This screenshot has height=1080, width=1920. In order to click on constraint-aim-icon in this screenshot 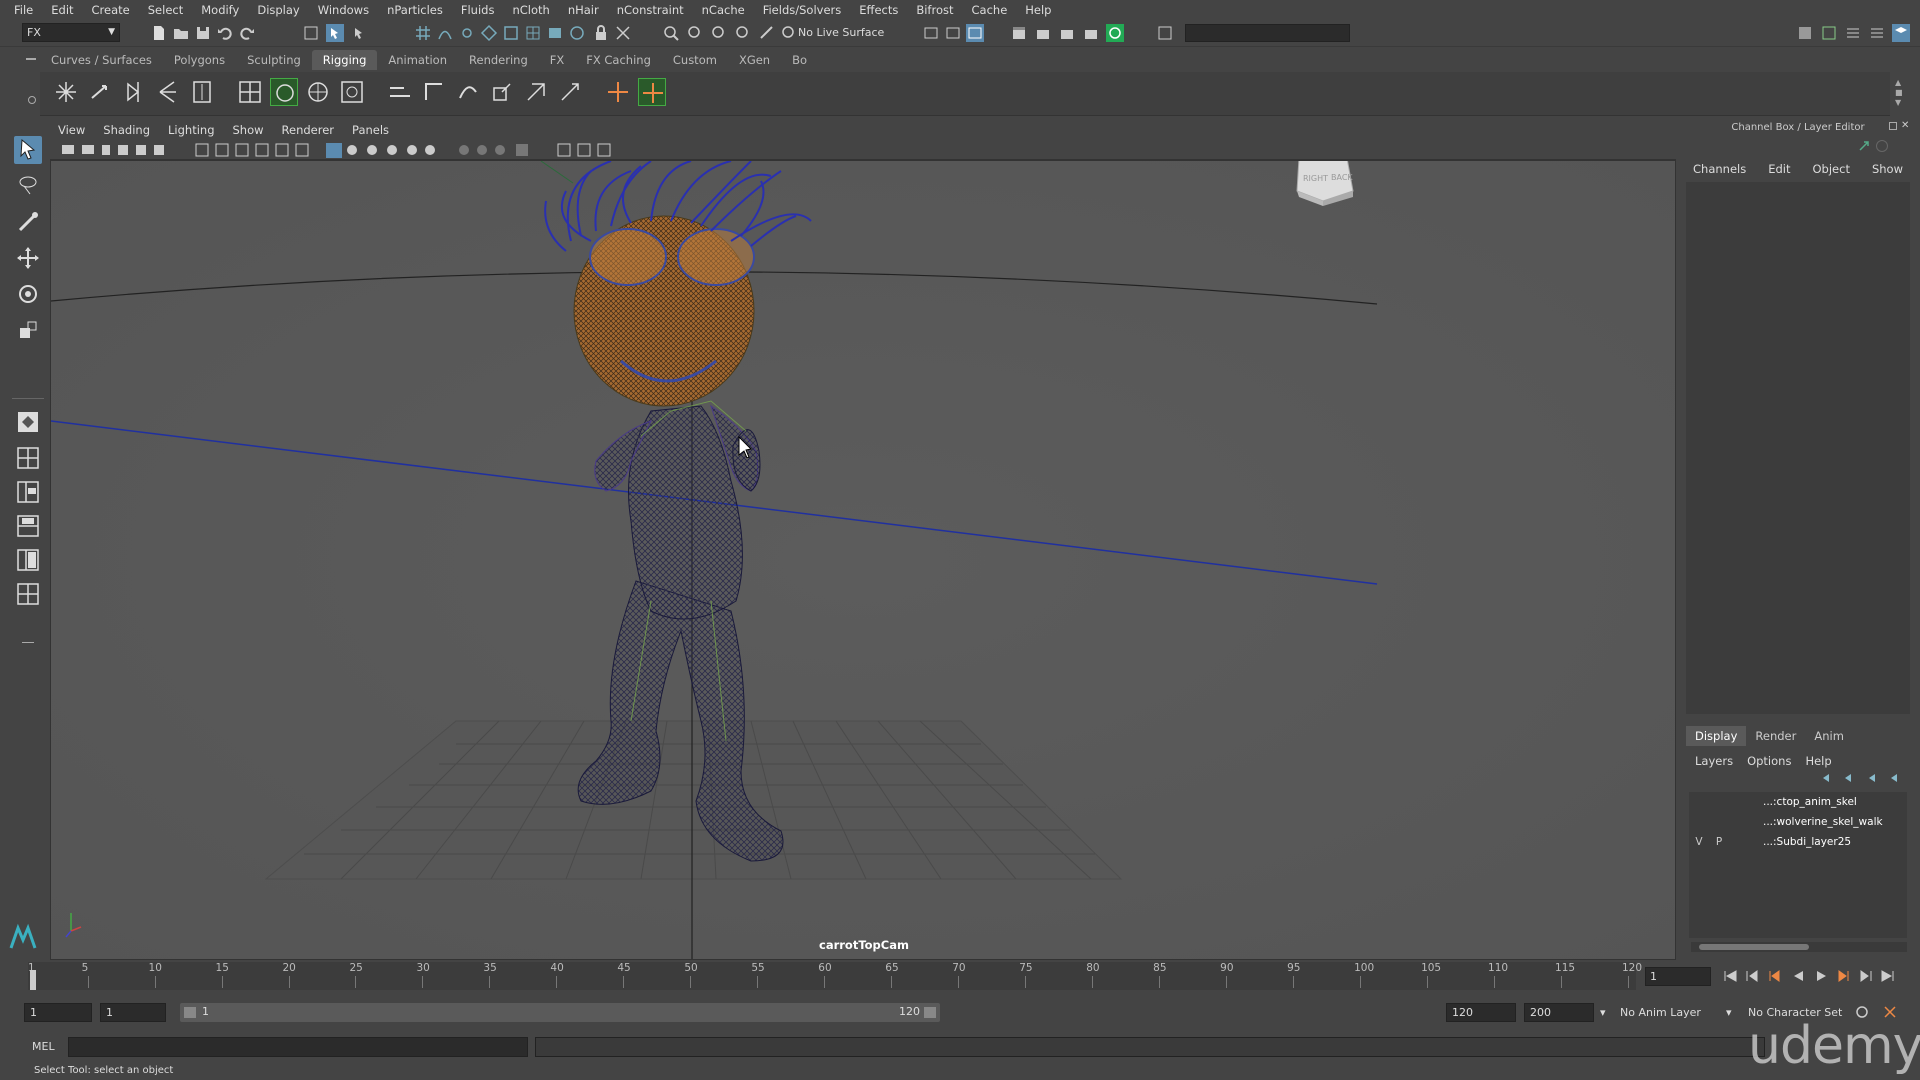, I will do `click(434, 92)`.